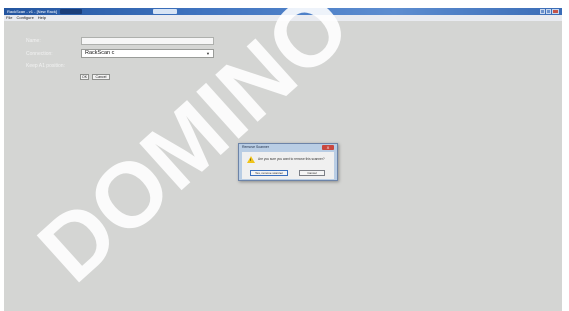 The height and width of the screenshot is (311, 569). I want to click on maximize-button, so click(548, 11).